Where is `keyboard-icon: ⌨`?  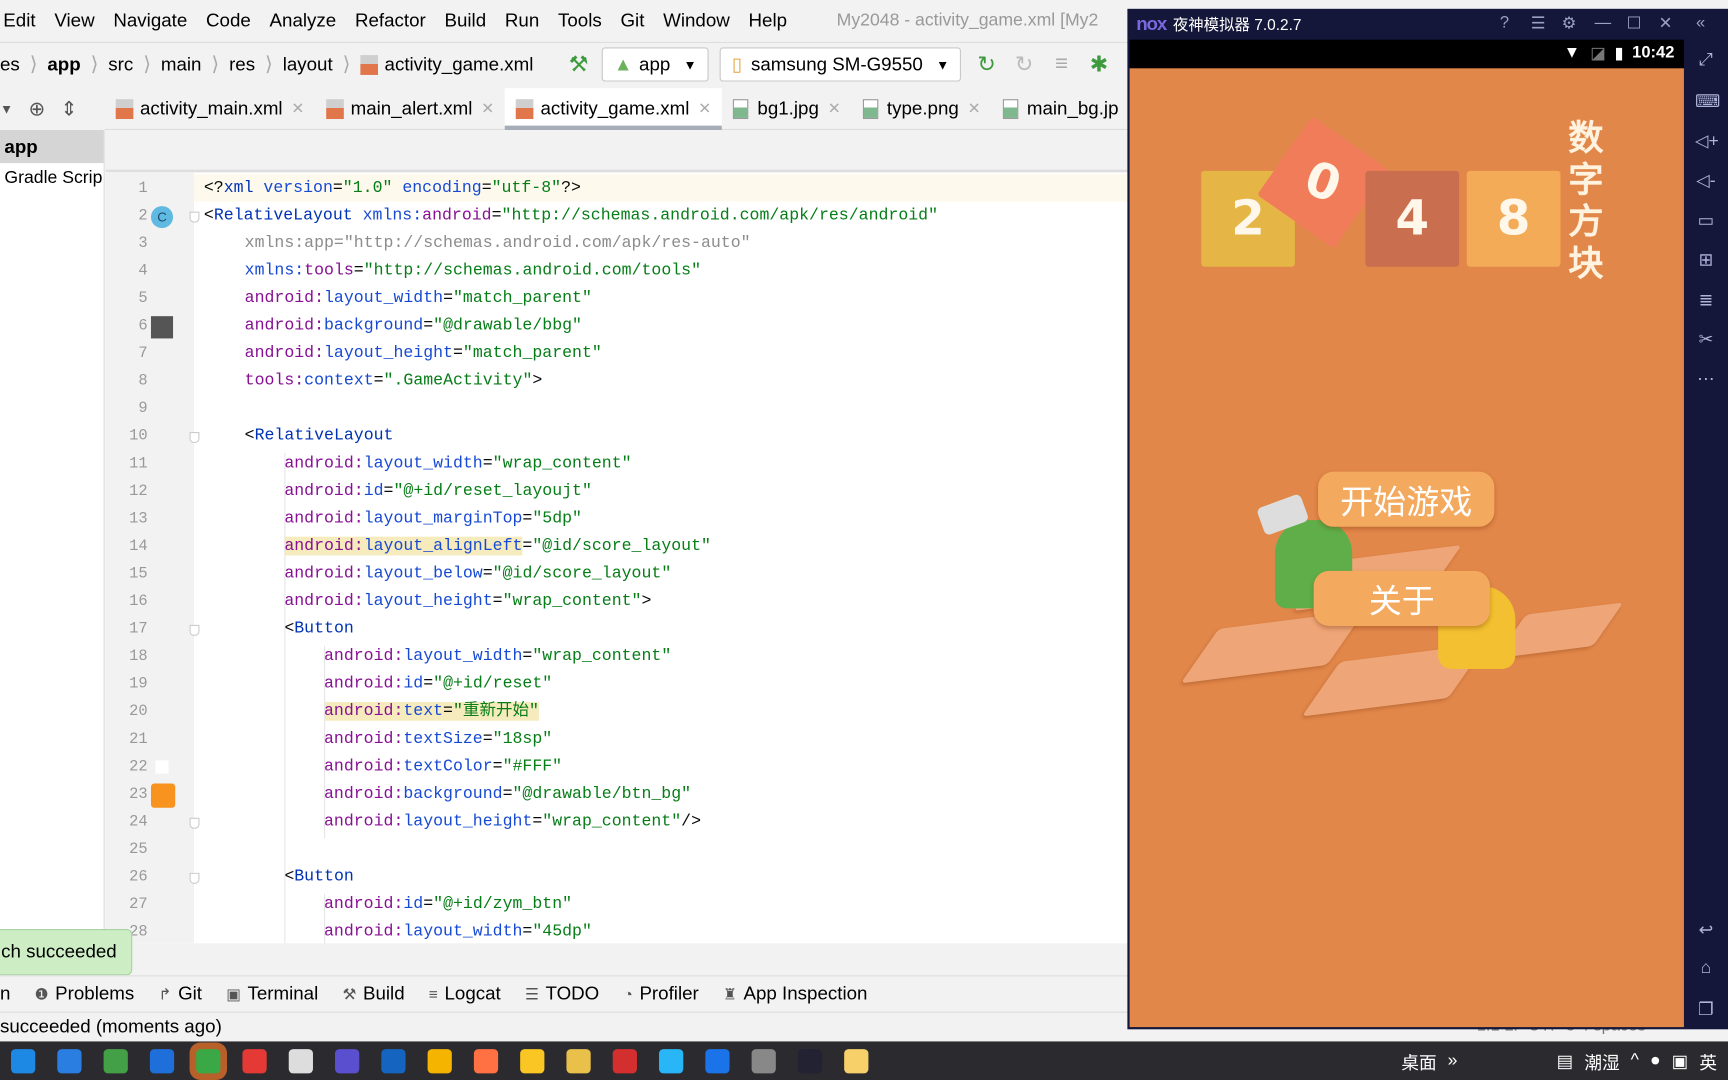
keyboard-icon: ⌨ is located at coordinates (1707, 101).